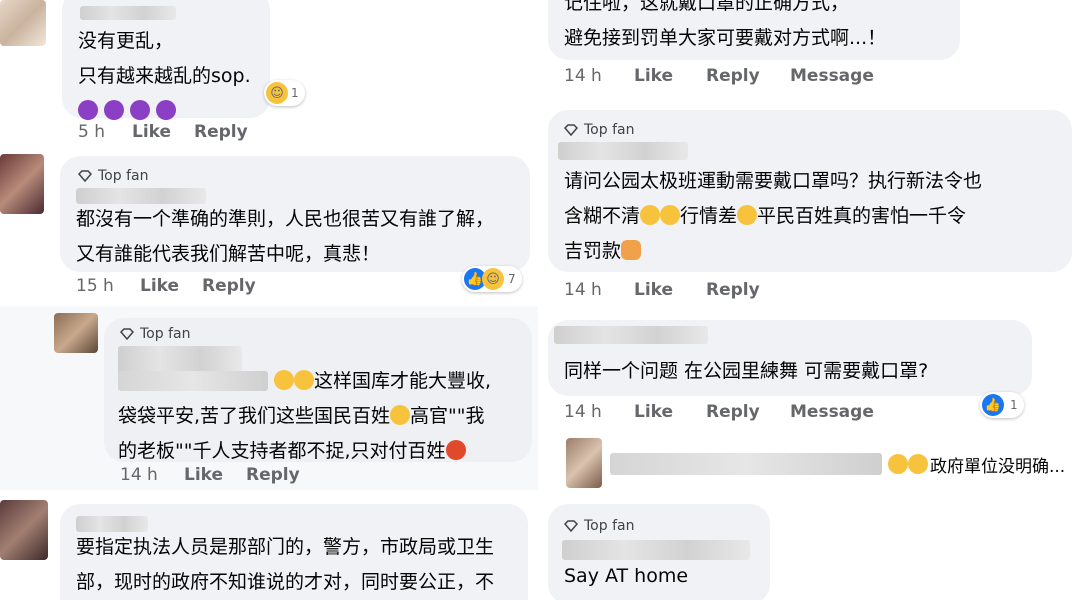 Image resolution: width=1080 pixels, height=600 pixels. What do you see at coordinates (993, 405) in the screenshot?
I see `like-reaction-icon: 👍` at bounding box center [993, 405].